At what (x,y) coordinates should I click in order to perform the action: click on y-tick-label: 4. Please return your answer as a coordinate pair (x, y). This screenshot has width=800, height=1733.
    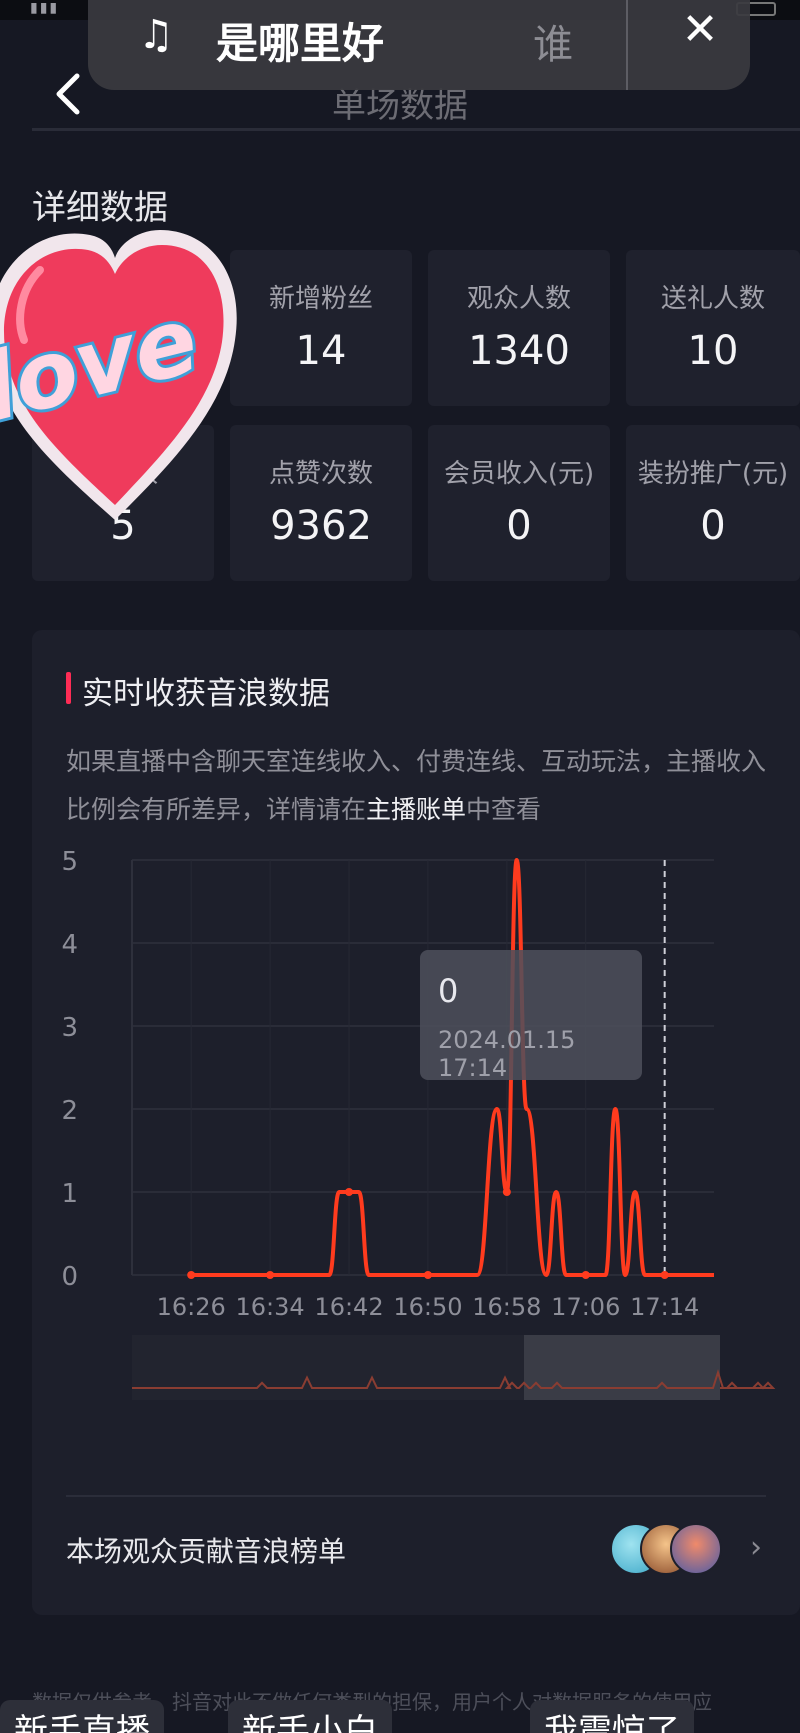
    Looking at the image, I should click on (70, 945).